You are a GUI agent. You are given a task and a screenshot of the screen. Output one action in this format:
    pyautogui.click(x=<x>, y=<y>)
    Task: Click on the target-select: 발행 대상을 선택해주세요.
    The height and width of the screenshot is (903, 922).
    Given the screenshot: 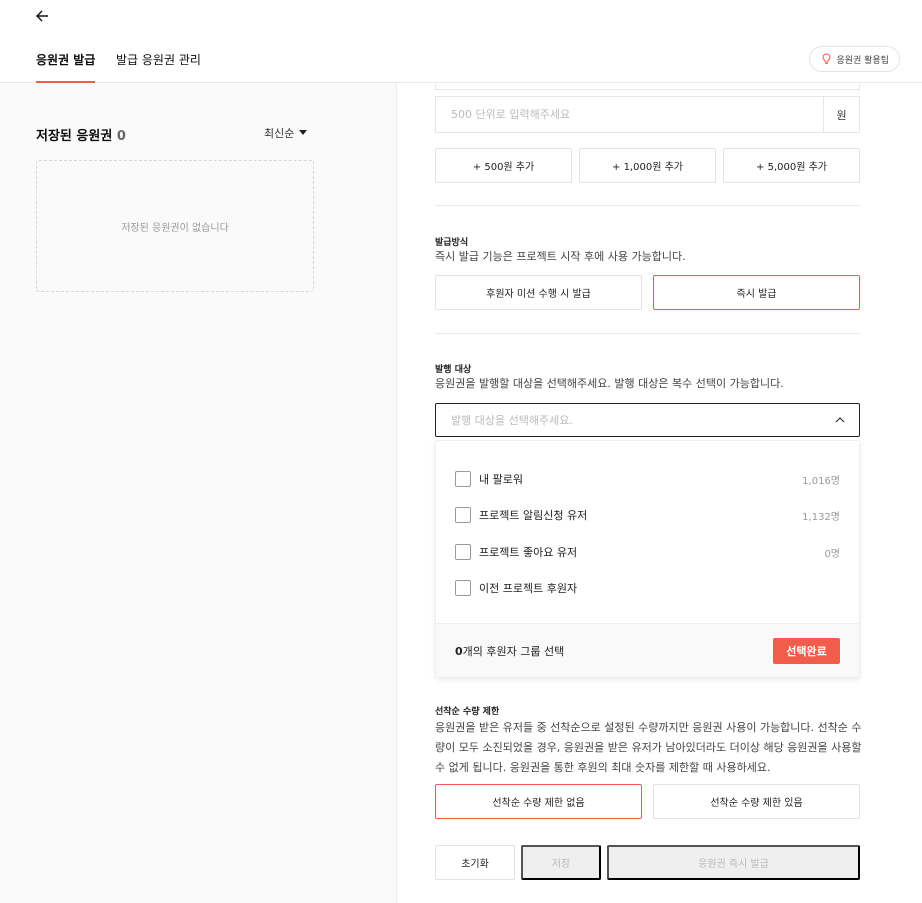 What is the action you would take?
    pyautogui.click(x=647, y=420)
    